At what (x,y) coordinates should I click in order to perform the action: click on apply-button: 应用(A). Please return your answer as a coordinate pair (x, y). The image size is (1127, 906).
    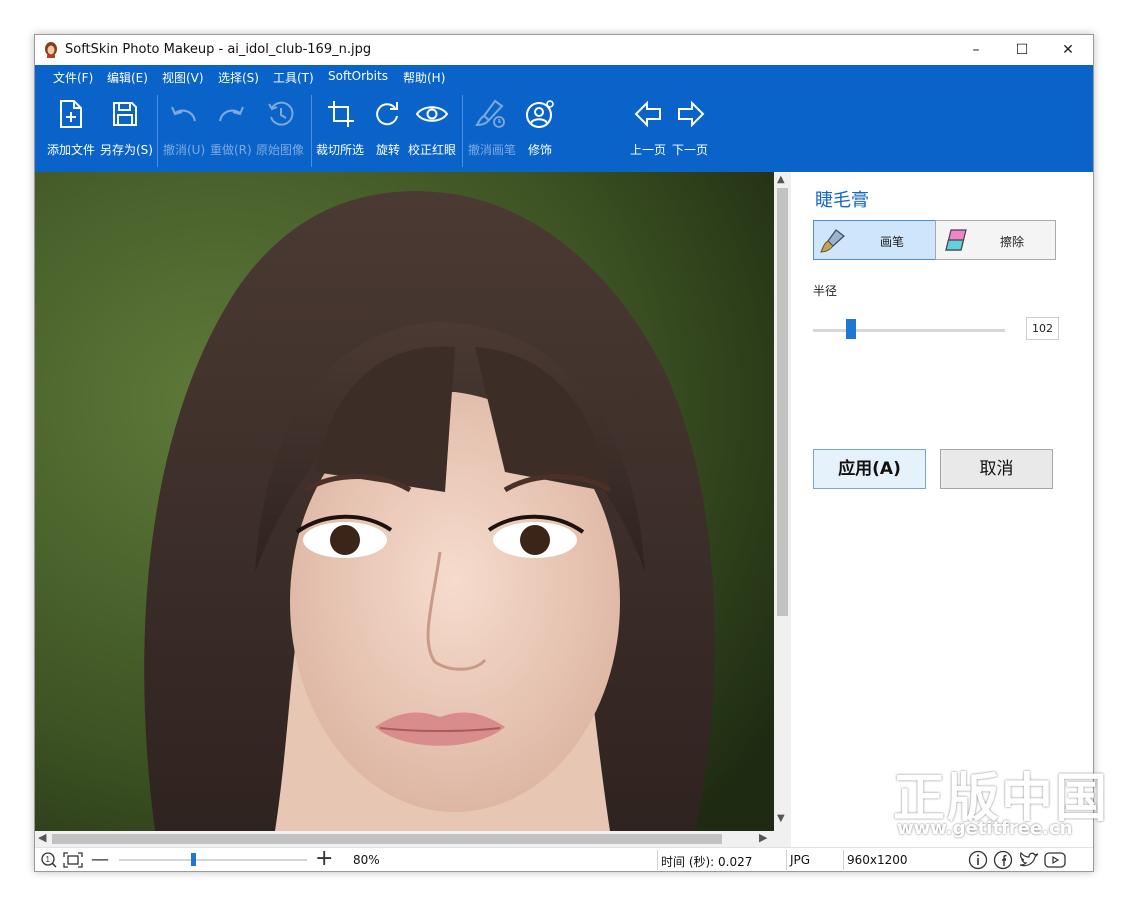
    Looking at the image, I should click on (869, 469).